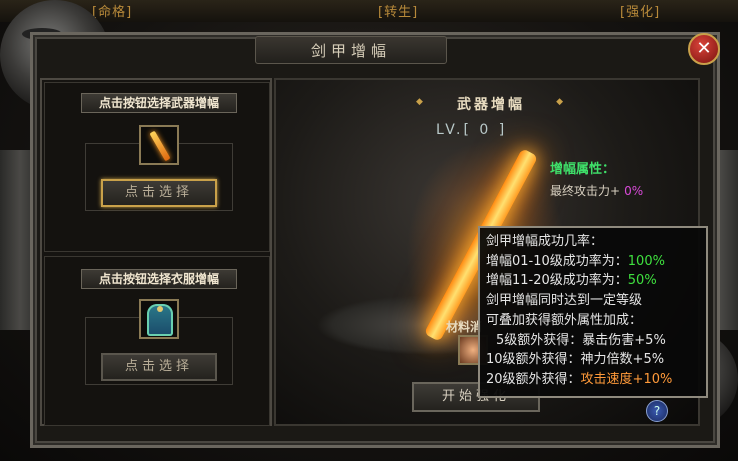 The height and width of the screenshot is (461, 738). I want to click on armor-slot, so click(159, 319).